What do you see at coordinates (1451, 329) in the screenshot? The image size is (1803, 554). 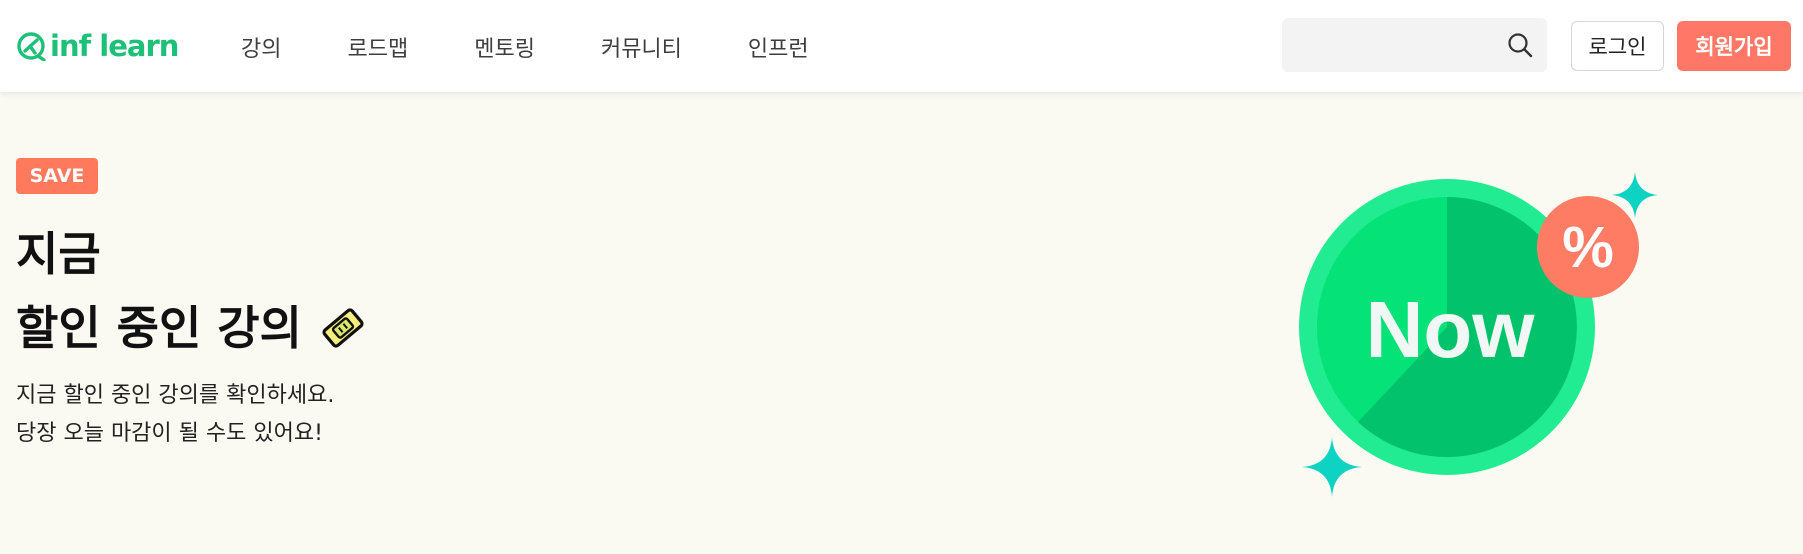 I see `now-text: Now` at bounding box center [1451, 329].